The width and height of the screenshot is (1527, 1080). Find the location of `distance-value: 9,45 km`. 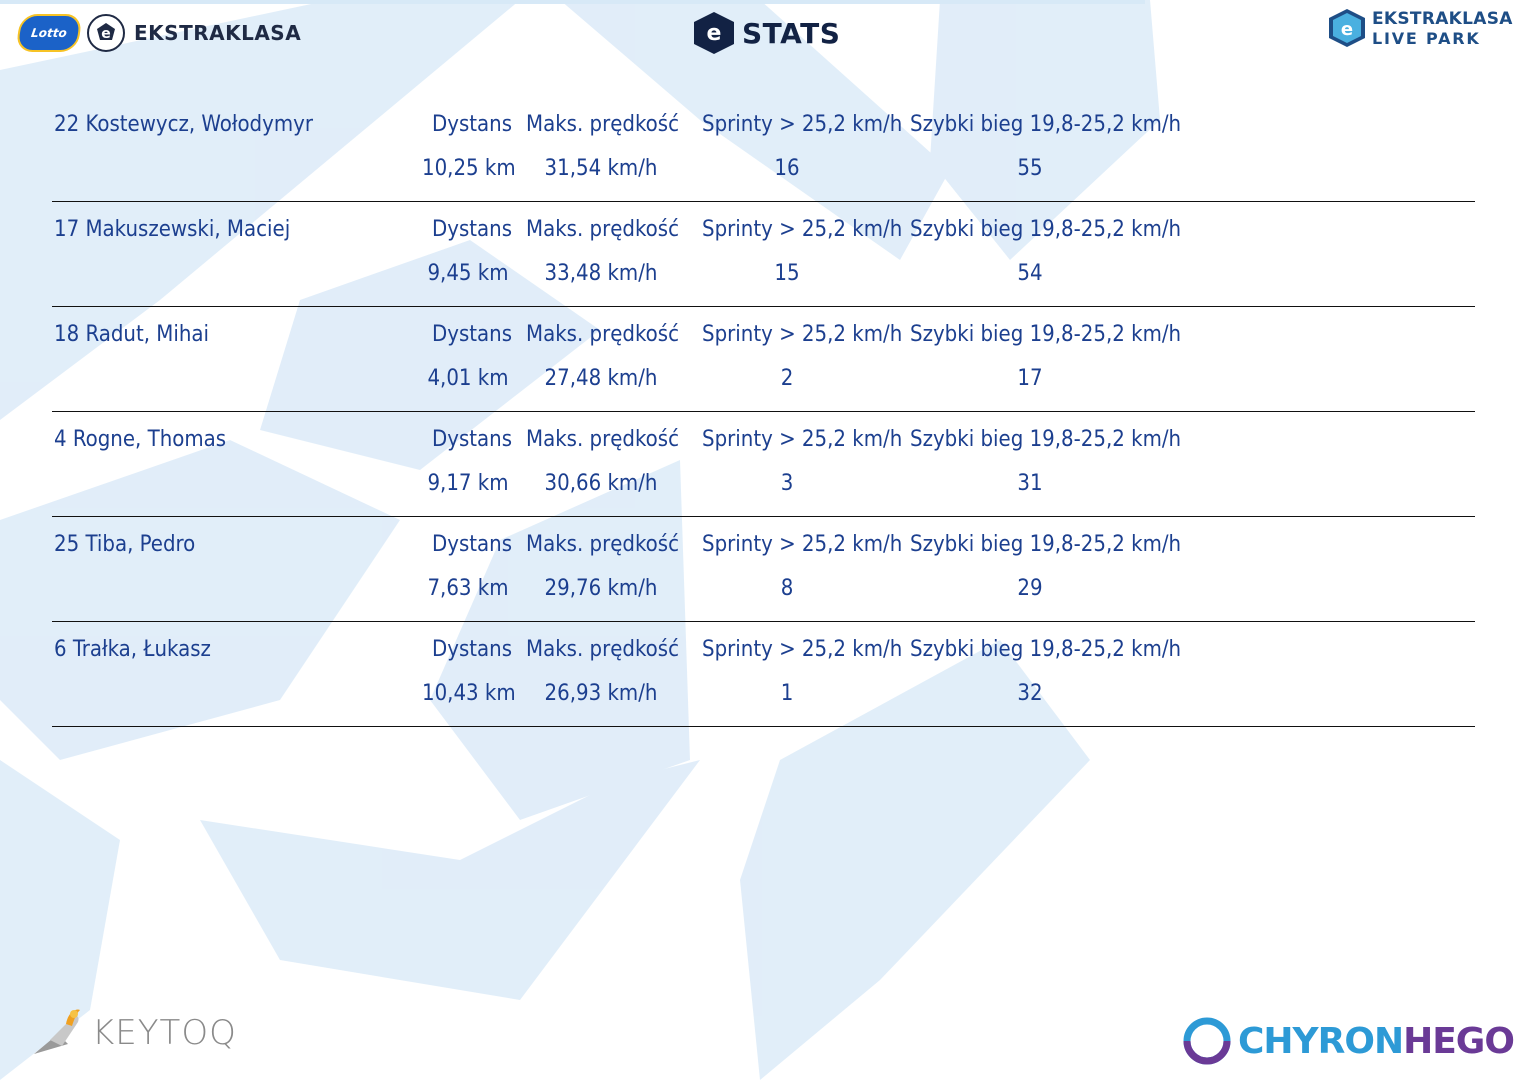

distance-value: 9,45 km is located at coordinates (468, 273).